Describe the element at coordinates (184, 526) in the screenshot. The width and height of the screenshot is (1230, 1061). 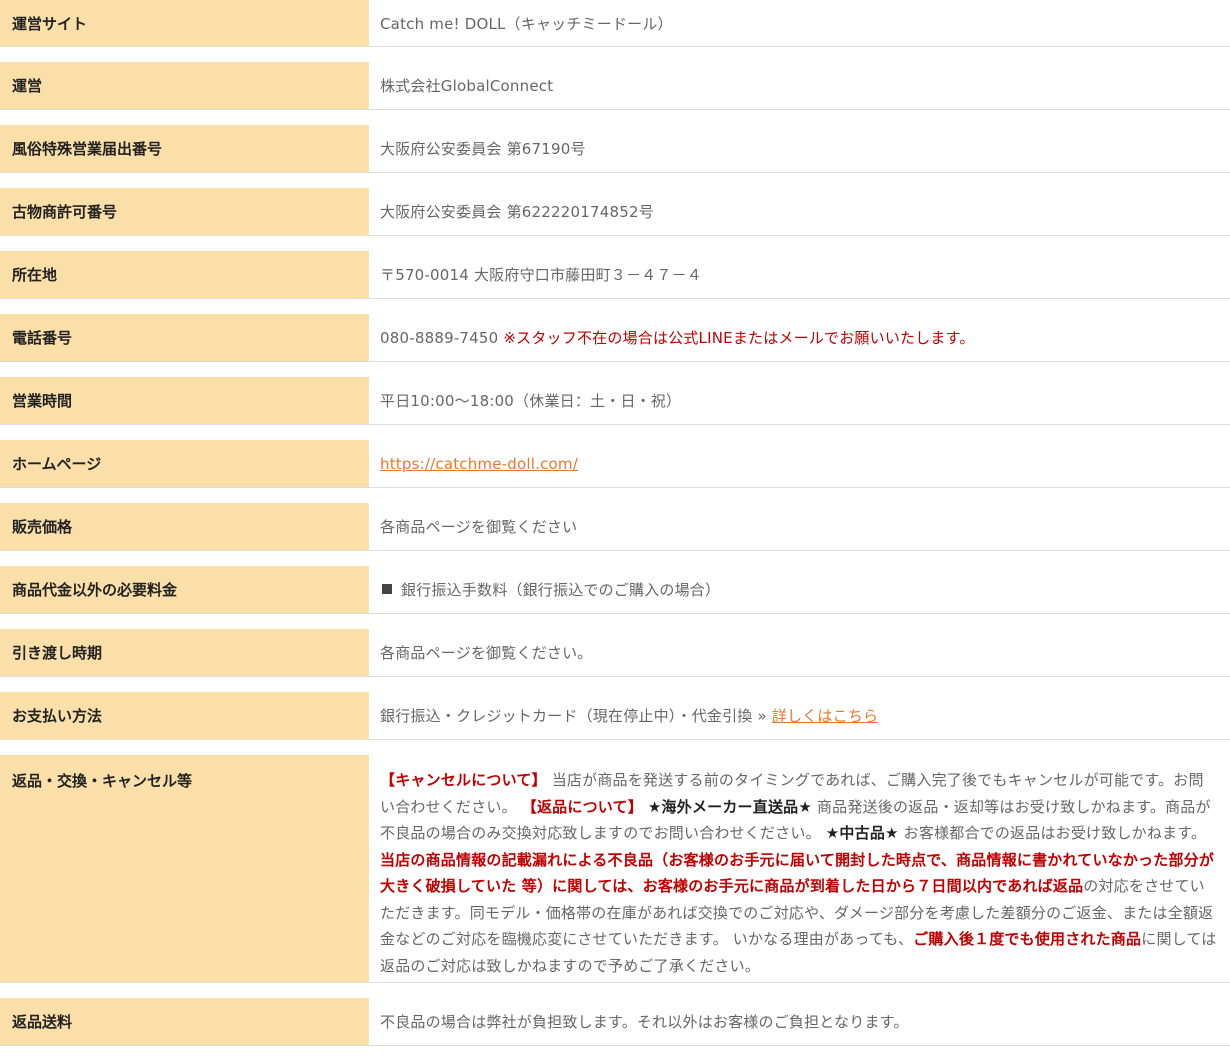
I see `row-label: 販売価格` at that location.